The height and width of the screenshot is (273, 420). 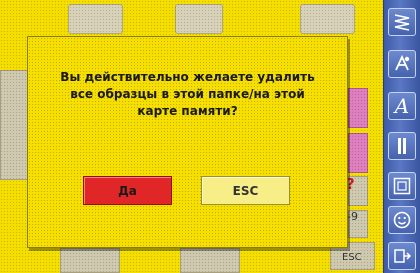 I want to click on stitch-icon, so click(x=402, y=22).